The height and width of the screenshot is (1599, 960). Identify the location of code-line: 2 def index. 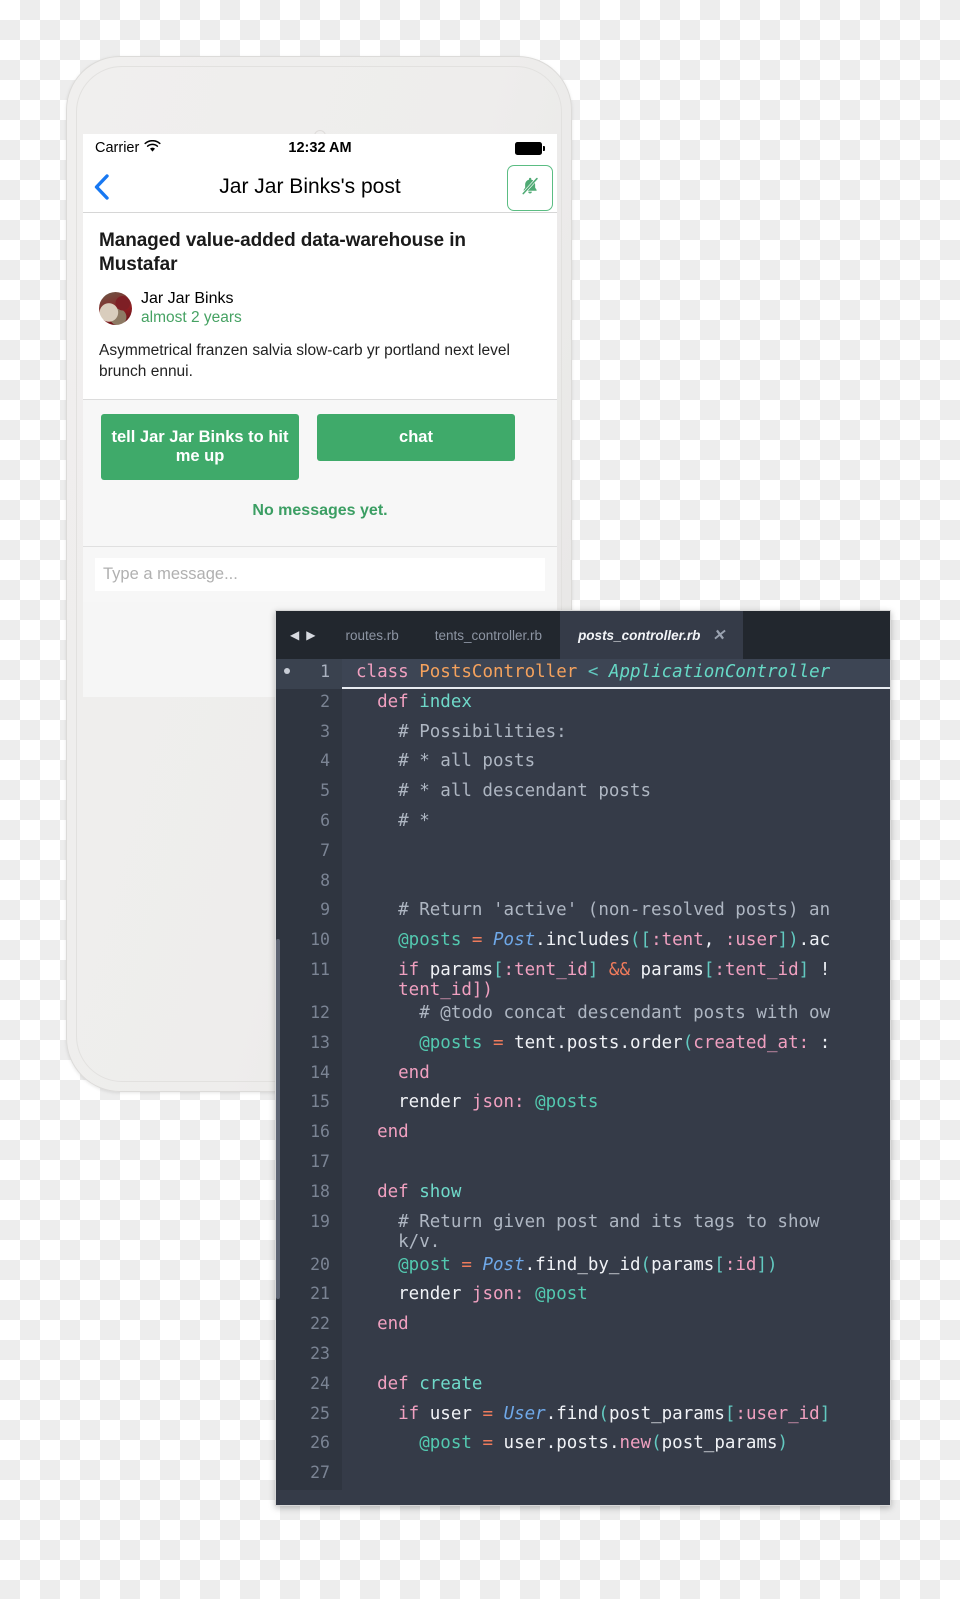
(583, 703).